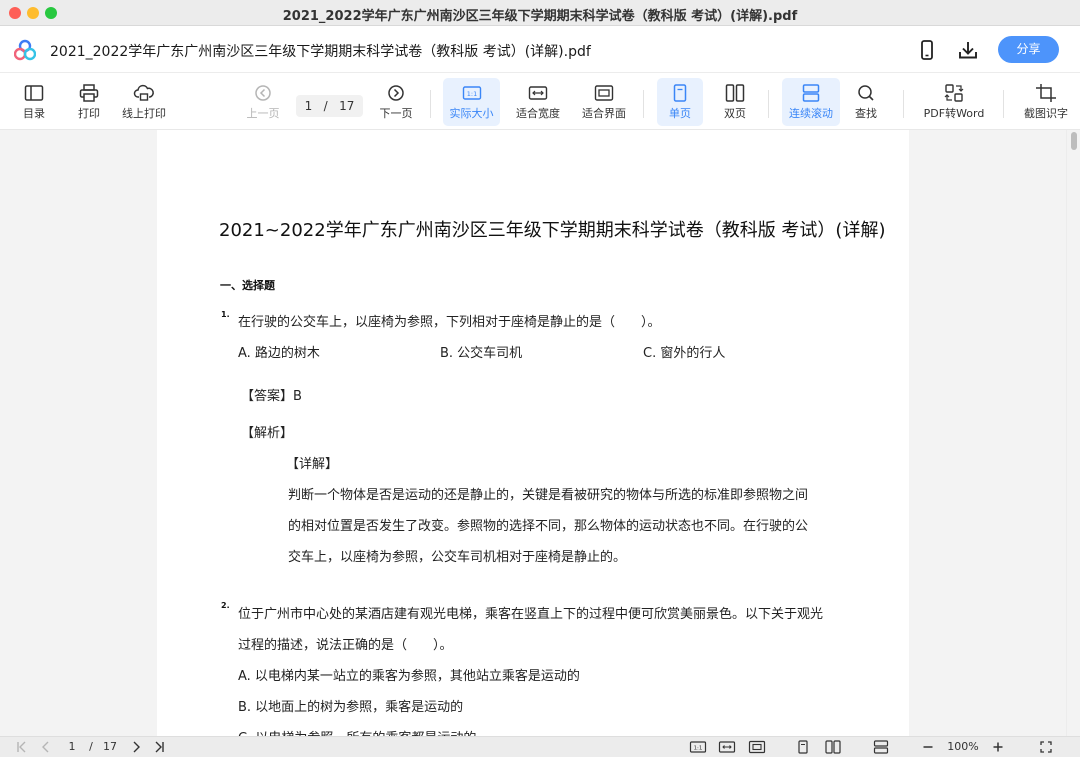 This screenshot has width=1080, height=757. Describe the element at coordinates (72, 747) in the screenshot. I see `status-current-page: 1` at that location.